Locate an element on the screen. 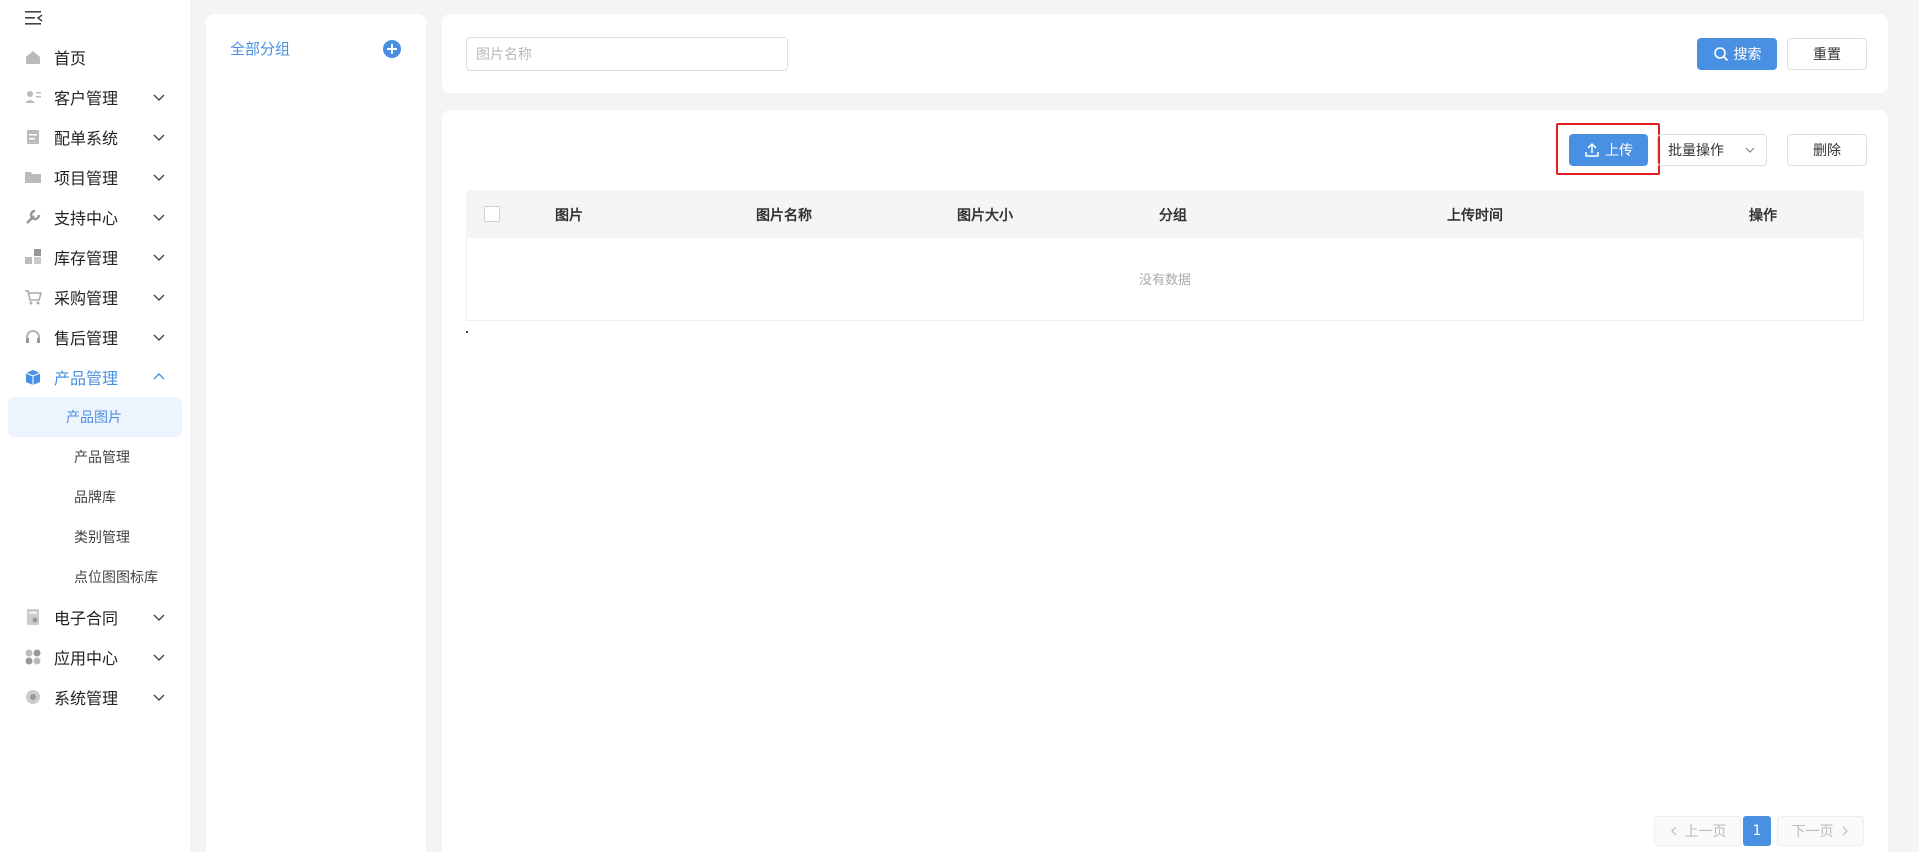 The height and width of the screenshot is (852, 1919). product-box-icon is located at coordinates (33, 377).